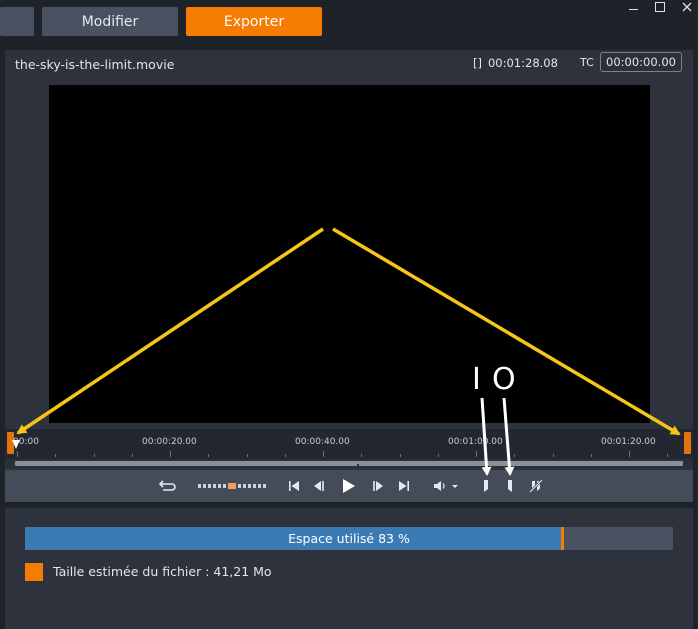  I want to click on tab-previous, so click(17, 21).